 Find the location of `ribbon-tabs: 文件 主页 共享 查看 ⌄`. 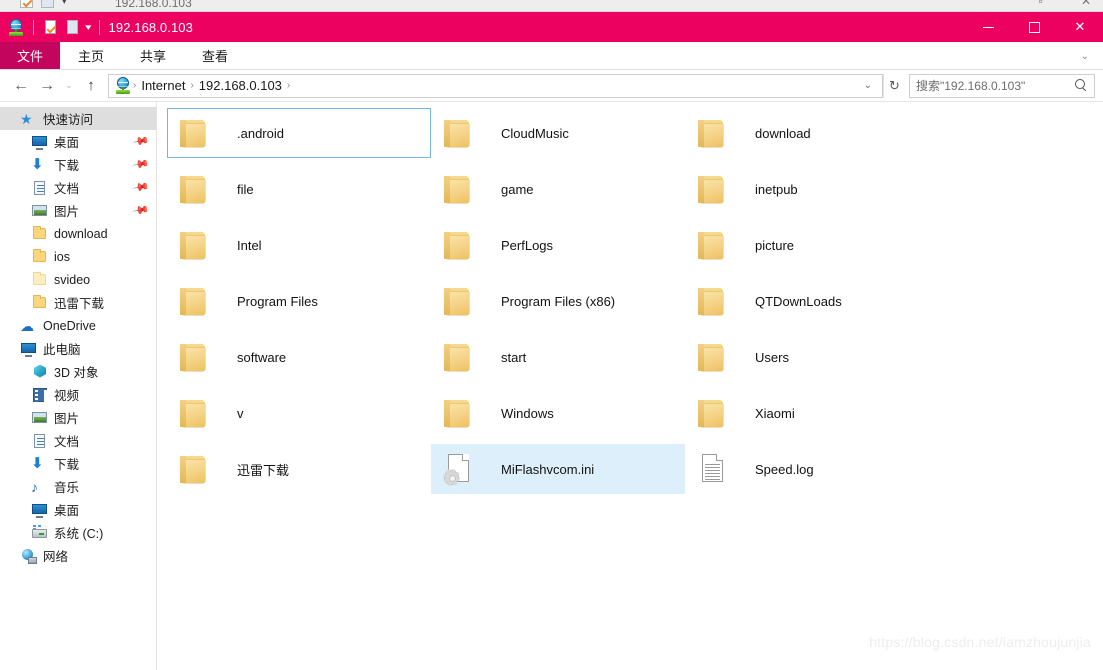

ribbon-tabs: 文件 主页 共享 查看 ⌄ is located at coordinates (551, 56).